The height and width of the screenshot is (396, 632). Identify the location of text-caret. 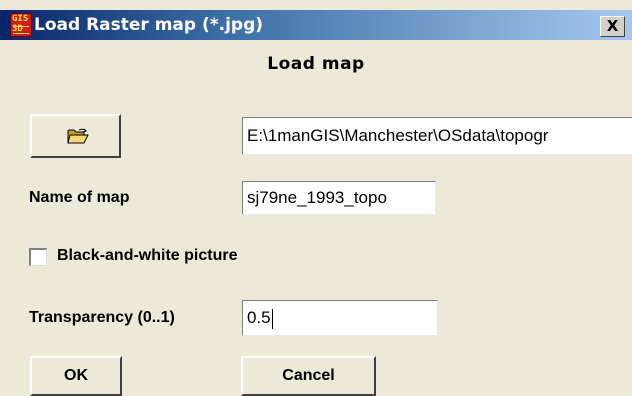
(272, 318).